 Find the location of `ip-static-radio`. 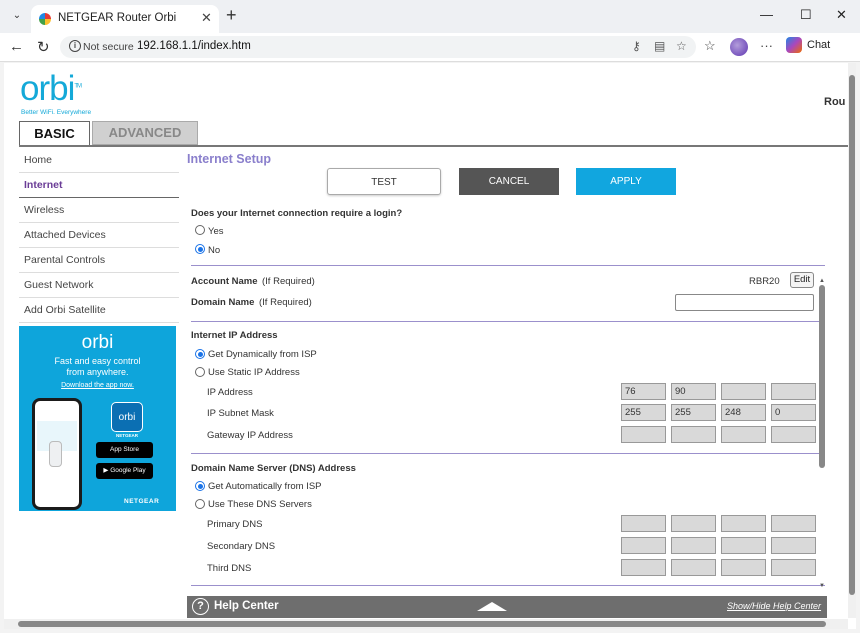

ip-static-radio is located at coordinates (200, 372).